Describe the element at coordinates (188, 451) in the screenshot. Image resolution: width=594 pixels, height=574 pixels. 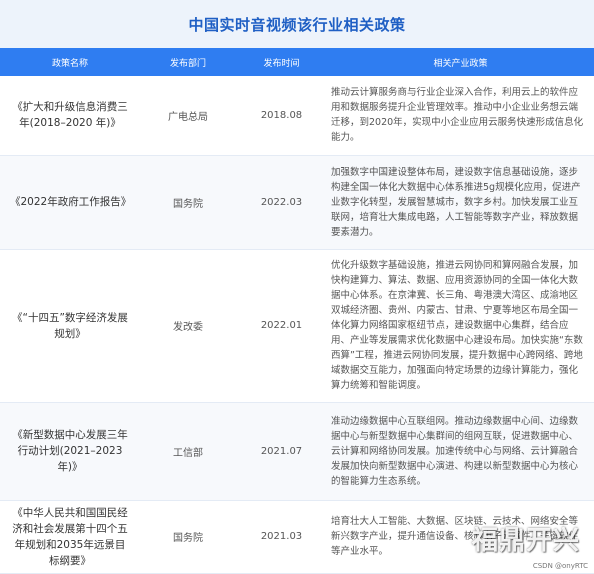
I see `department-cell: 工信部` at that location.